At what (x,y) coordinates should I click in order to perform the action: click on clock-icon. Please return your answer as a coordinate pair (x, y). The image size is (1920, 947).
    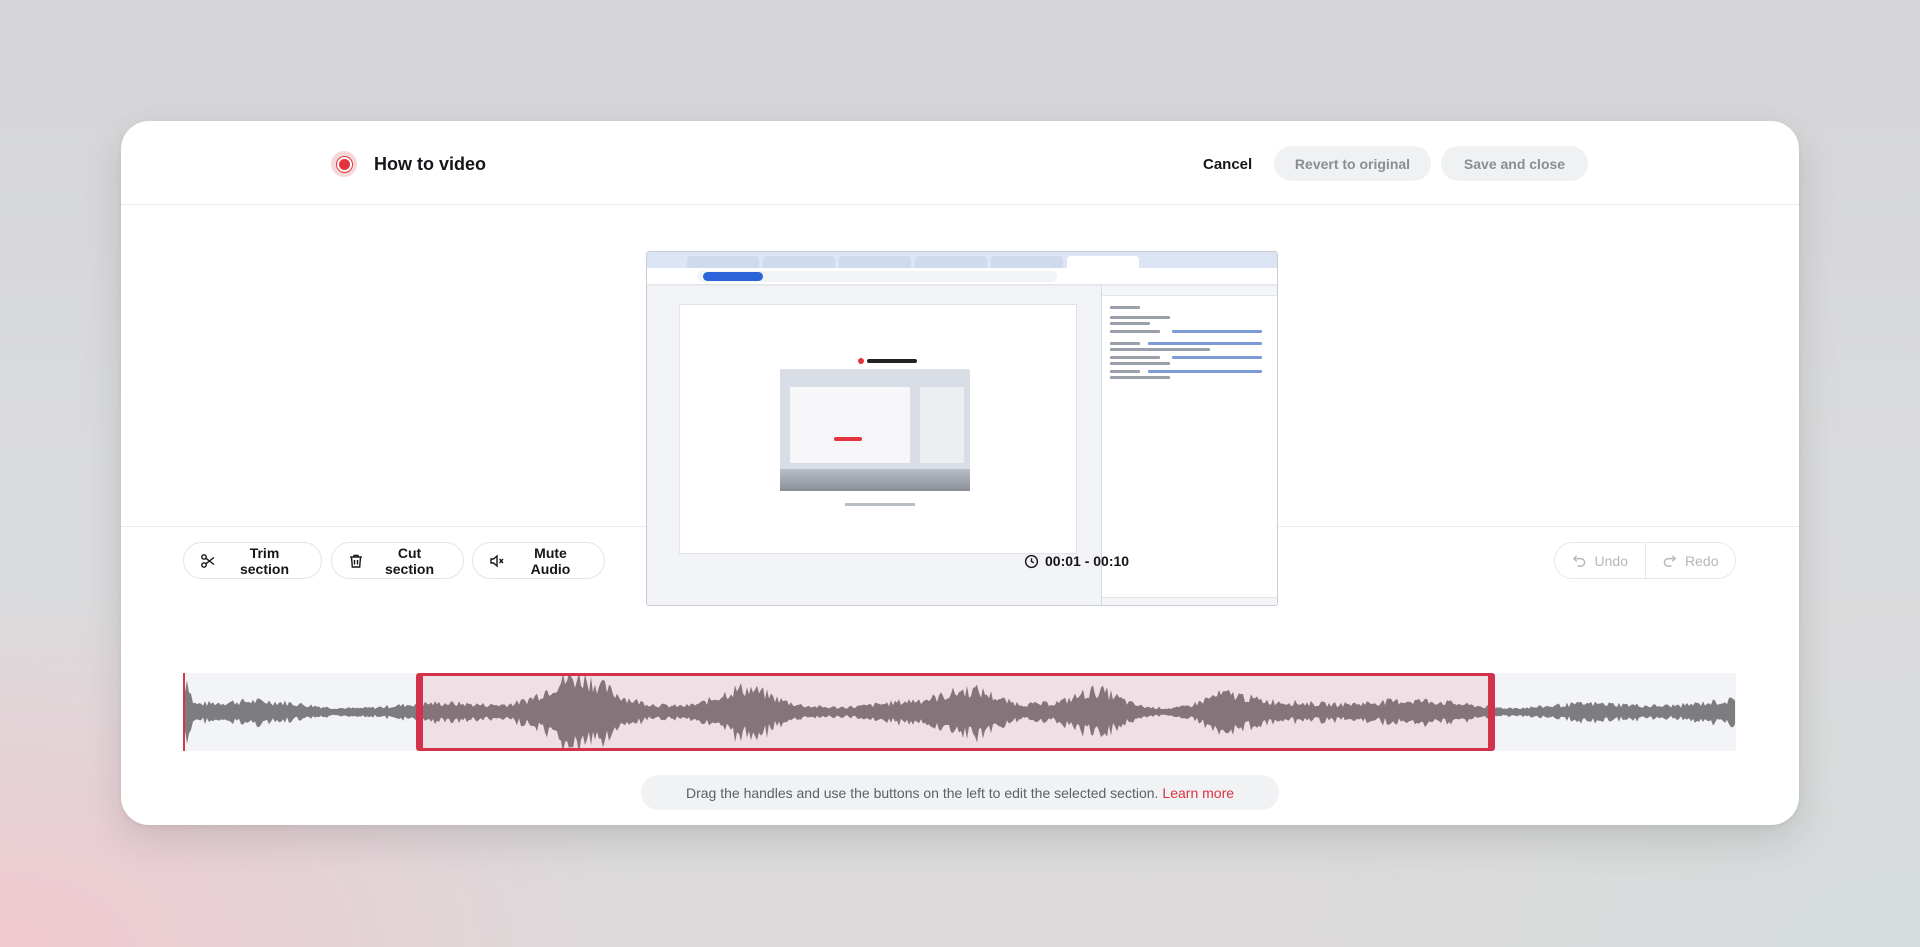
    Looking at the image, I should click on (1031, 561).